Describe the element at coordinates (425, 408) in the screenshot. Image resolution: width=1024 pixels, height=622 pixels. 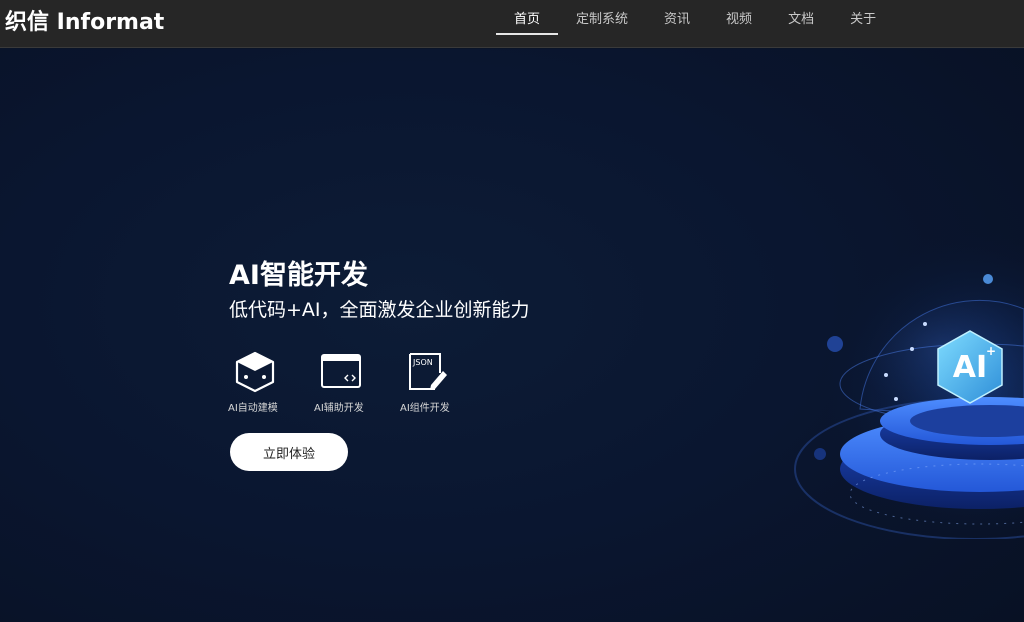
I see `feature-label: AI组件开发` at that location.